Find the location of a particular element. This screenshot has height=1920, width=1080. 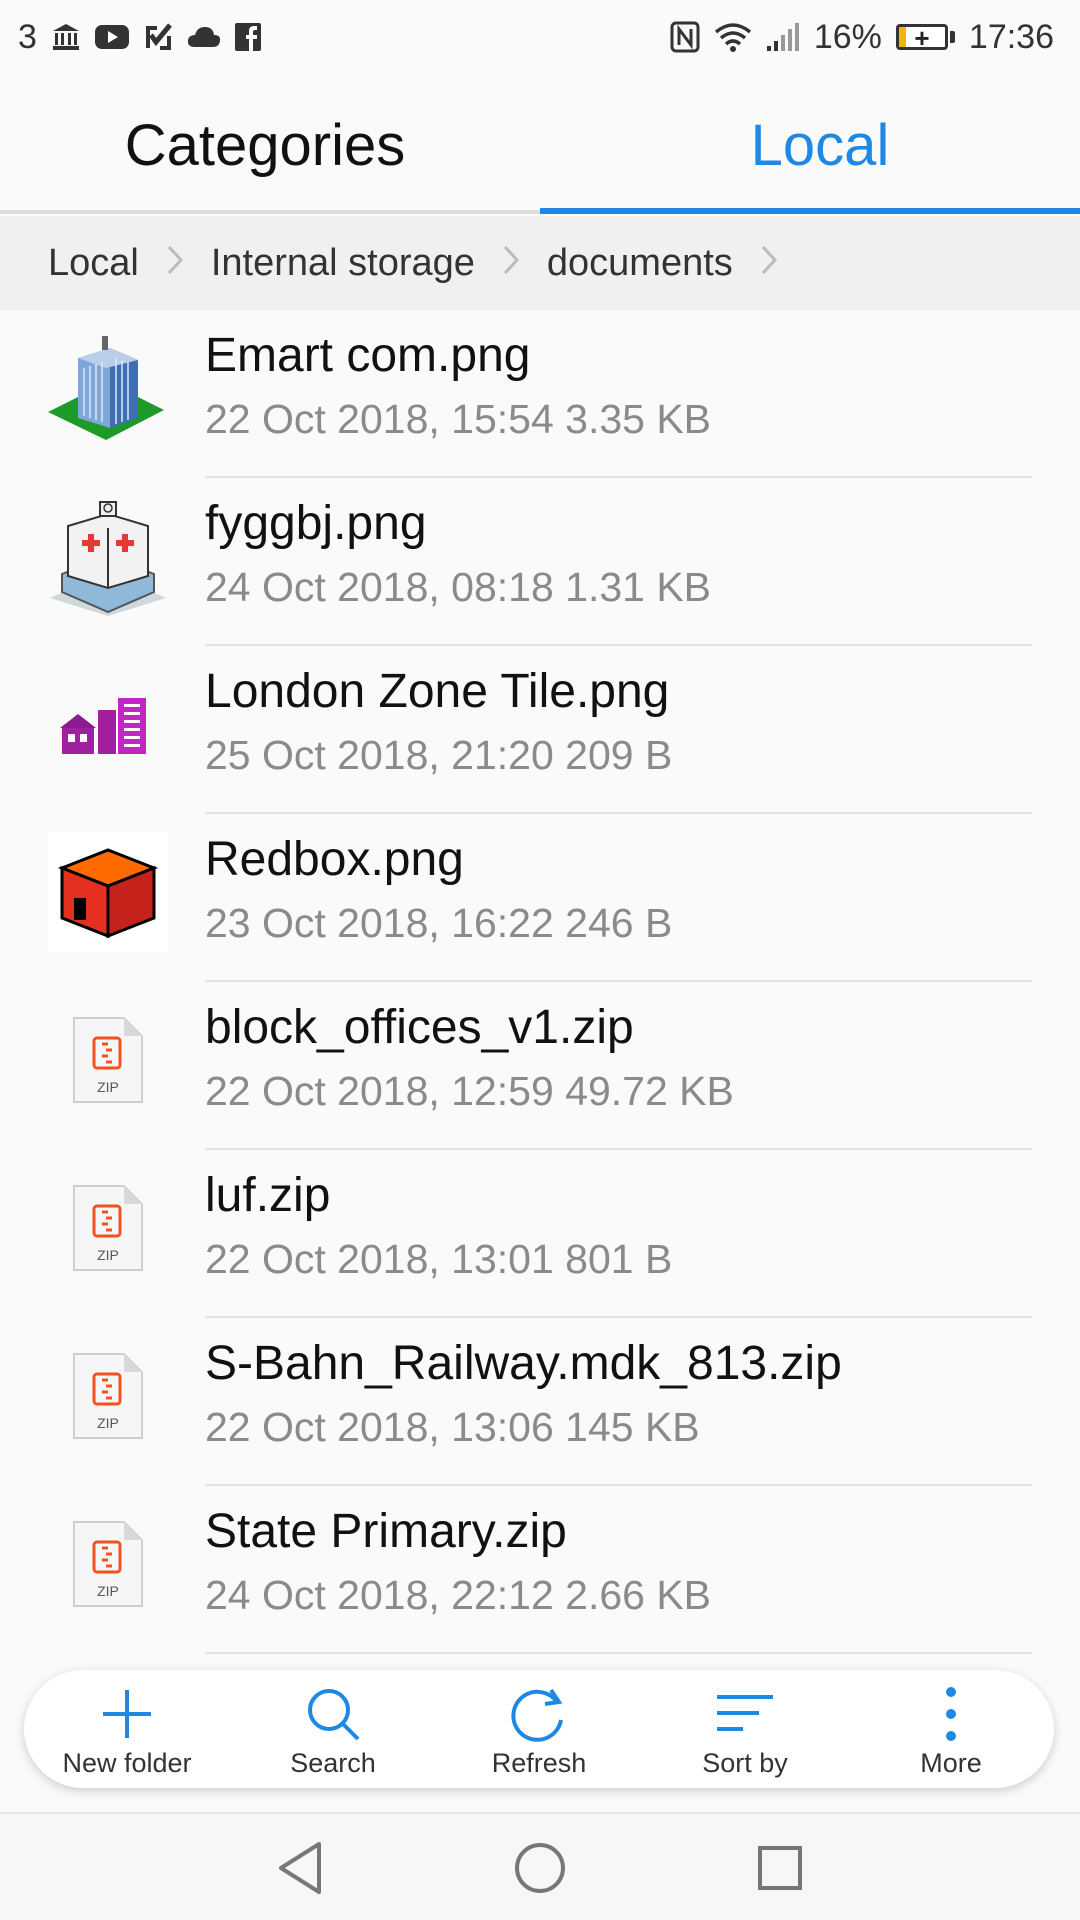

search-label: Search is located at coordinates (333, 1763).